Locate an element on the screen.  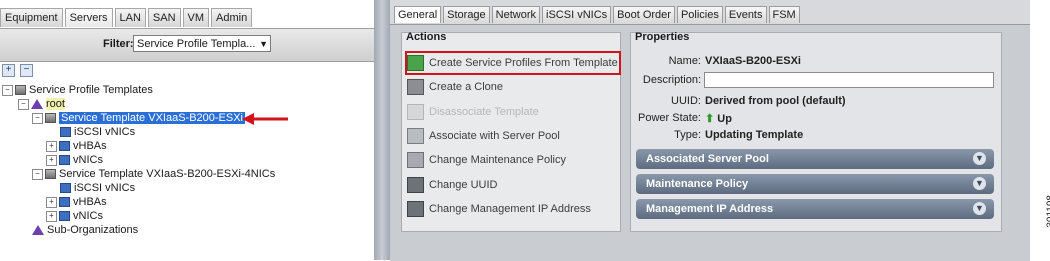
nav-tabs: Equipment Servers LAN SAN VM Admin is located at coordinates (127, 18).